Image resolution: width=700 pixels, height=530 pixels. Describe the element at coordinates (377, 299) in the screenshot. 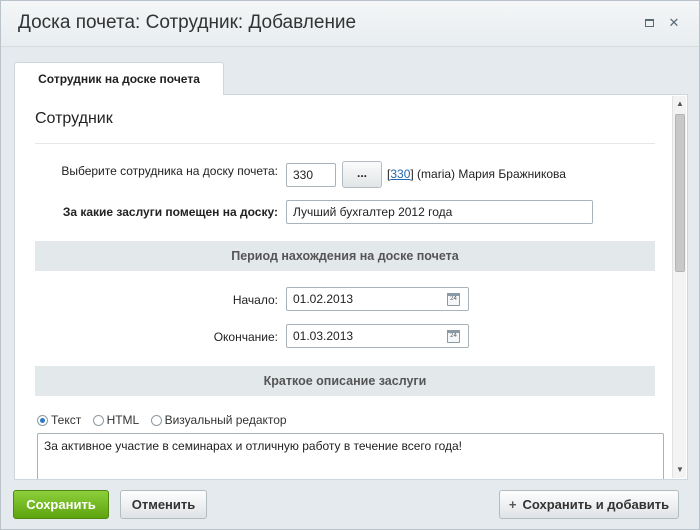

I see `start-date-input: 01.02.2013 24` at that location.